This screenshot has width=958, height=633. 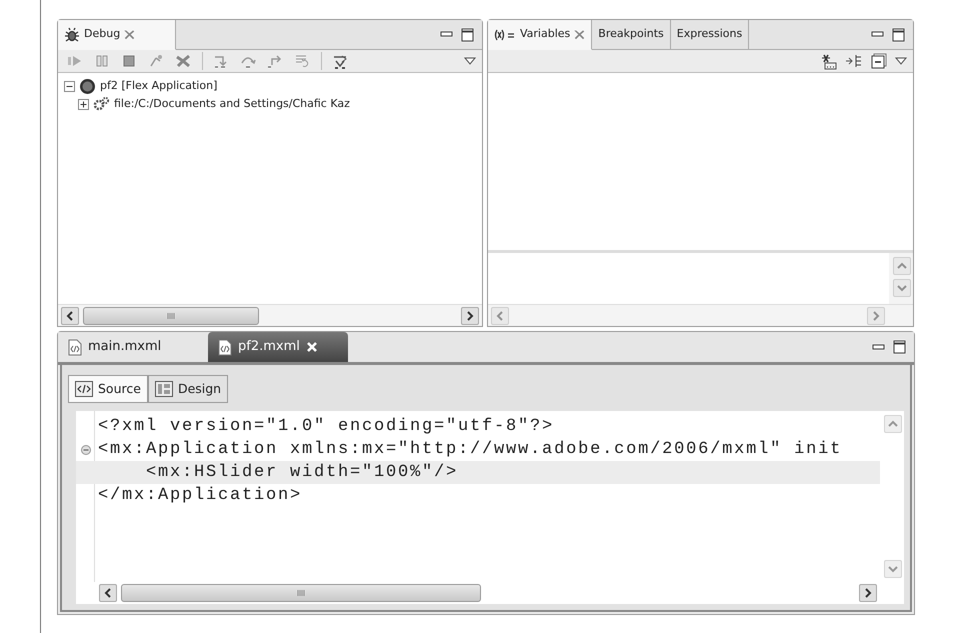 What do you see at coordinates (83, 104) in the screenshot?
I see `expand-icon` at bounding box center [83, 104].